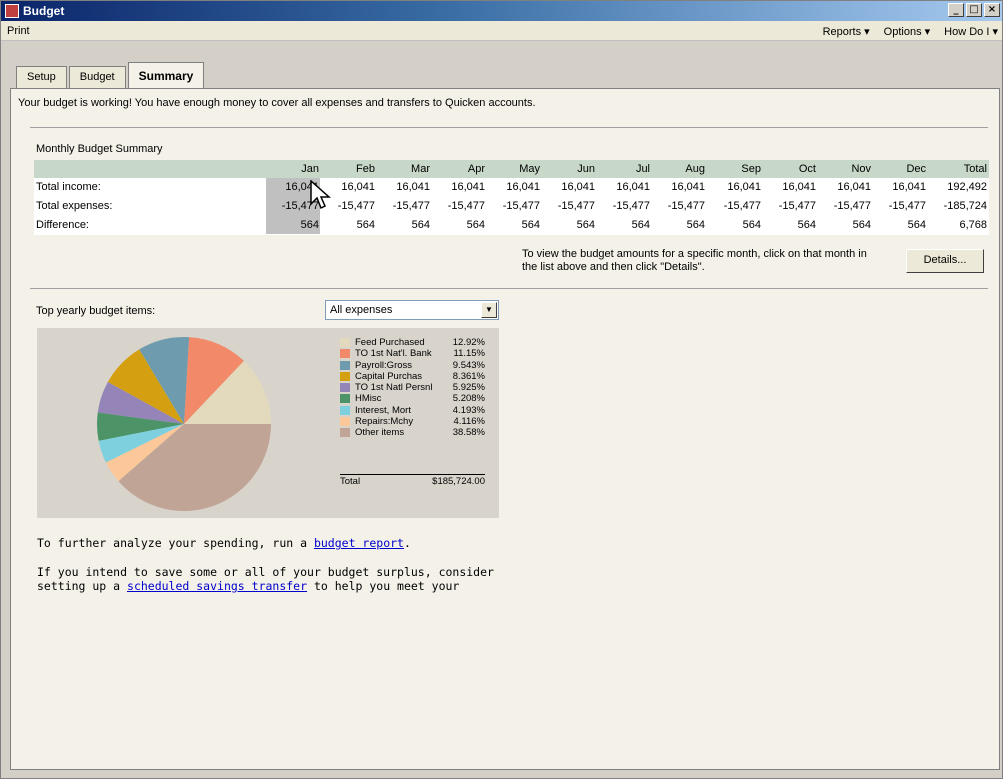 This screenshot has width=1003, height=779. I want to click on savings-text-line2: setting up a, so click(82, 586).